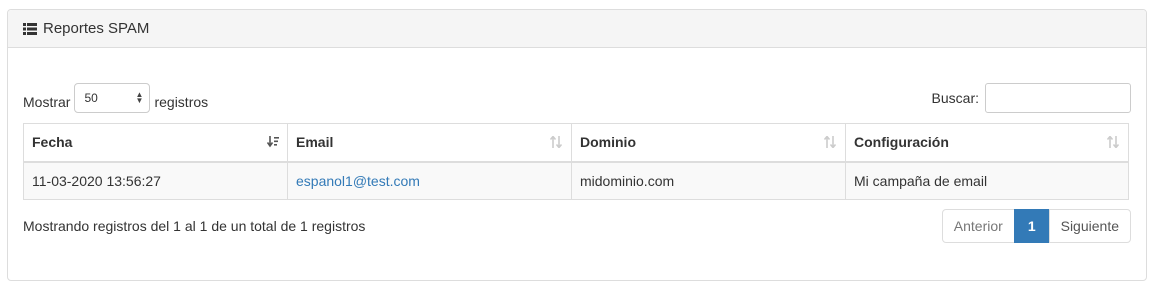 The width and height of the screenshot is (1161, 298). Describe the element at coordinates (47, 101) in the screenshot. I see `length-prefix: Mostrar` at that location.